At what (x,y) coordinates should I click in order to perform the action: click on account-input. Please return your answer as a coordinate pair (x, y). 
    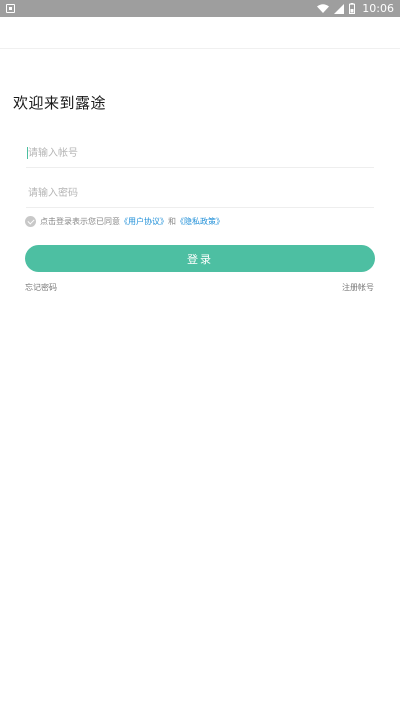
    Looking at the image, I should click on (201, 153).